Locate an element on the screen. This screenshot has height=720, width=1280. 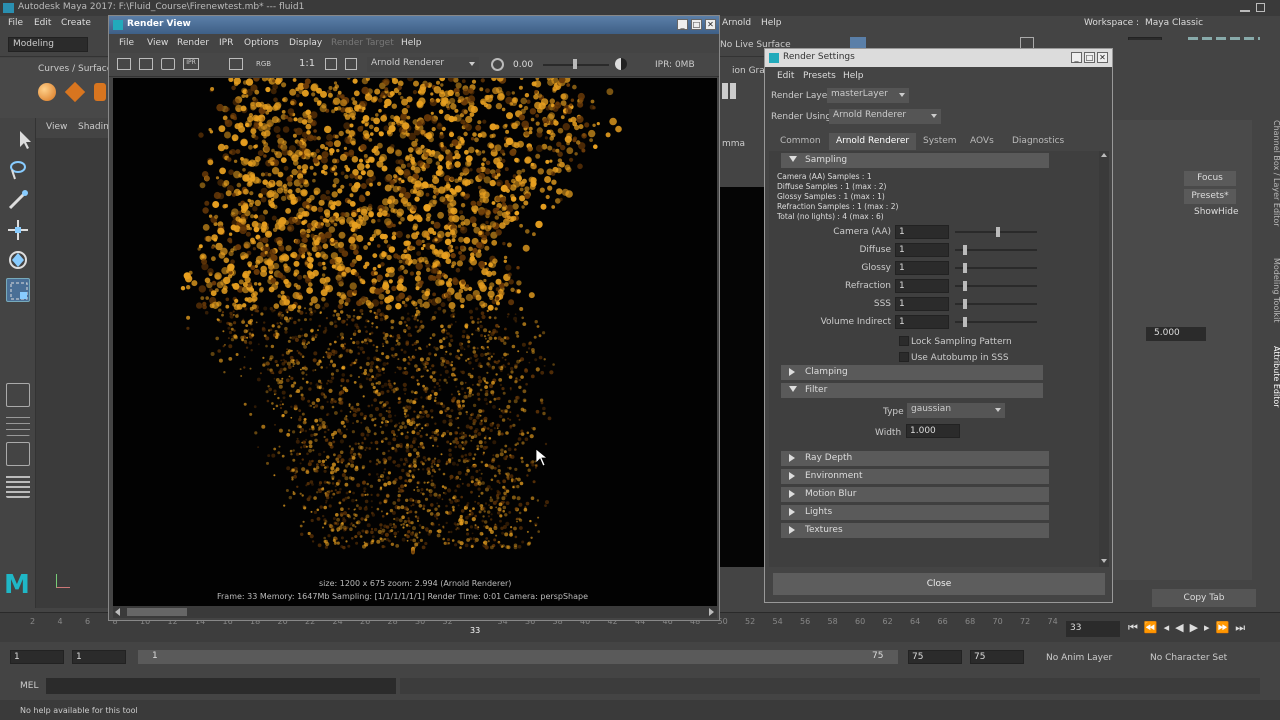
exposure-slider-knob is located at coordinates (575, 64).